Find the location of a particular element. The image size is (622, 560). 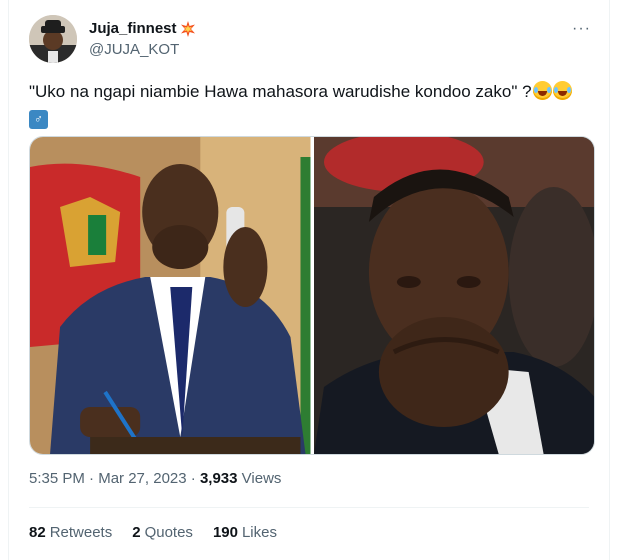

retweets-count: 82 is located at coordinates (37, 532).